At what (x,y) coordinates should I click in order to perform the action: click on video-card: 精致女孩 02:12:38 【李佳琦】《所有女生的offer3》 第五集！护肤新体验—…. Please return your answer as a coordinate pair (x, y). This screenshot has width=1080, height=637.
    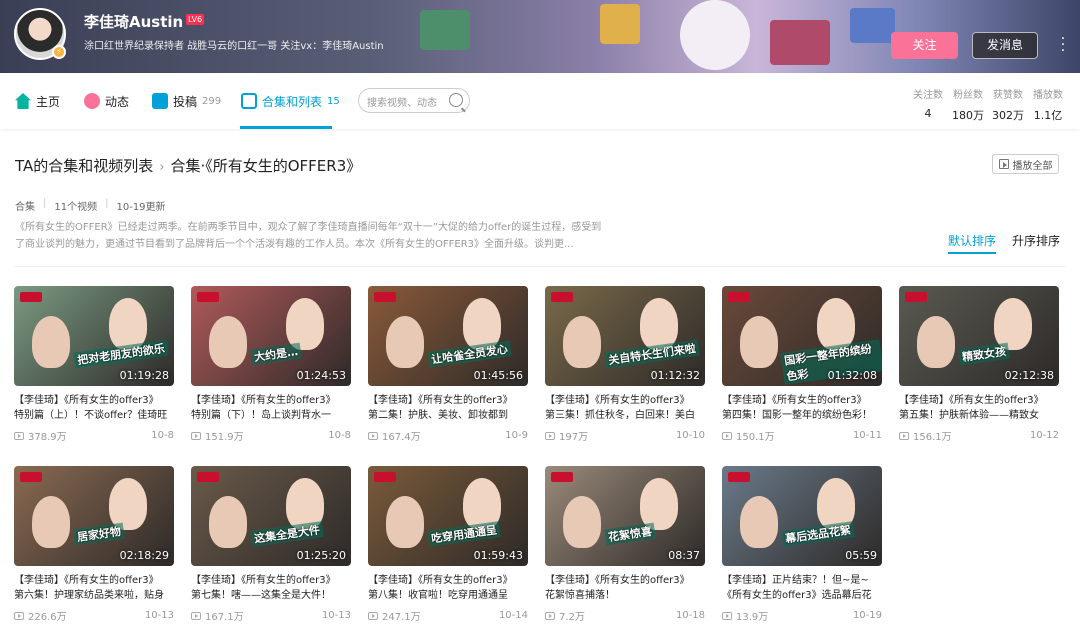
    Looking at the image, I should click on (979, 364).